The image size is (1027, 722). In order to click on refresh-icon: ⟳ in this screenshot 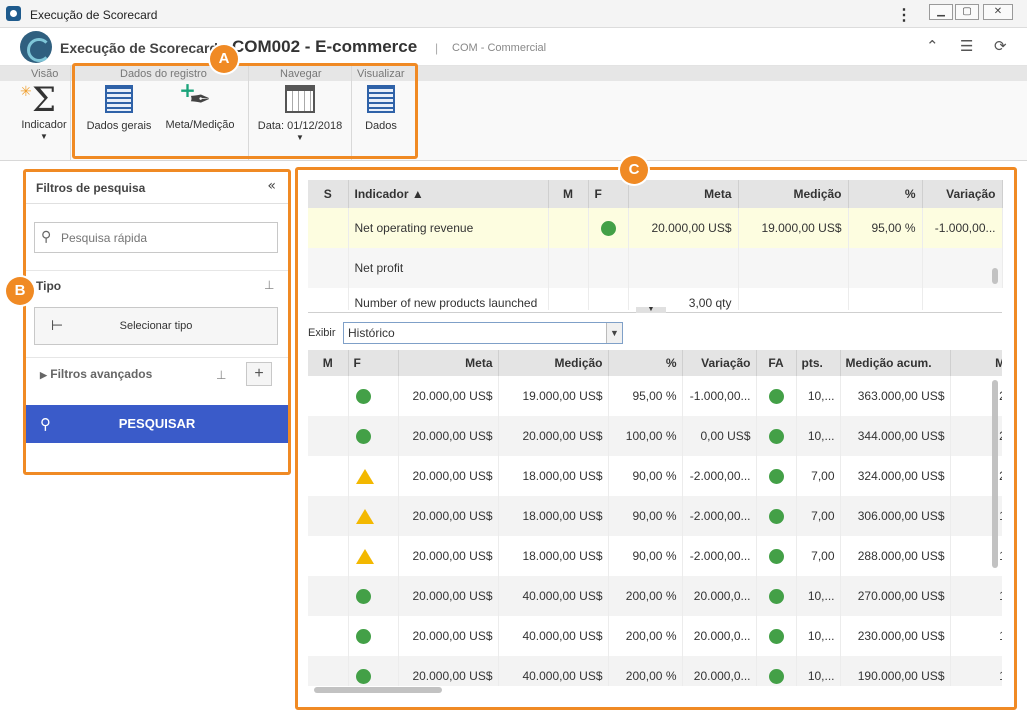, I will do `click(1000, 46)`.